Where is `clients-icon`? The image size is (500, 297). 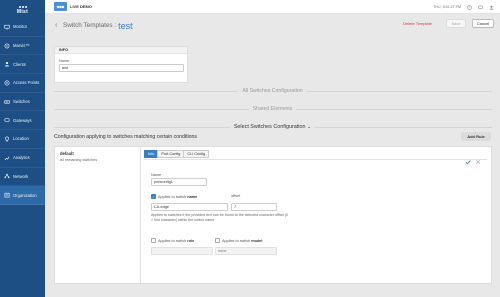
clients-icon is located at coordinates (7, 64).